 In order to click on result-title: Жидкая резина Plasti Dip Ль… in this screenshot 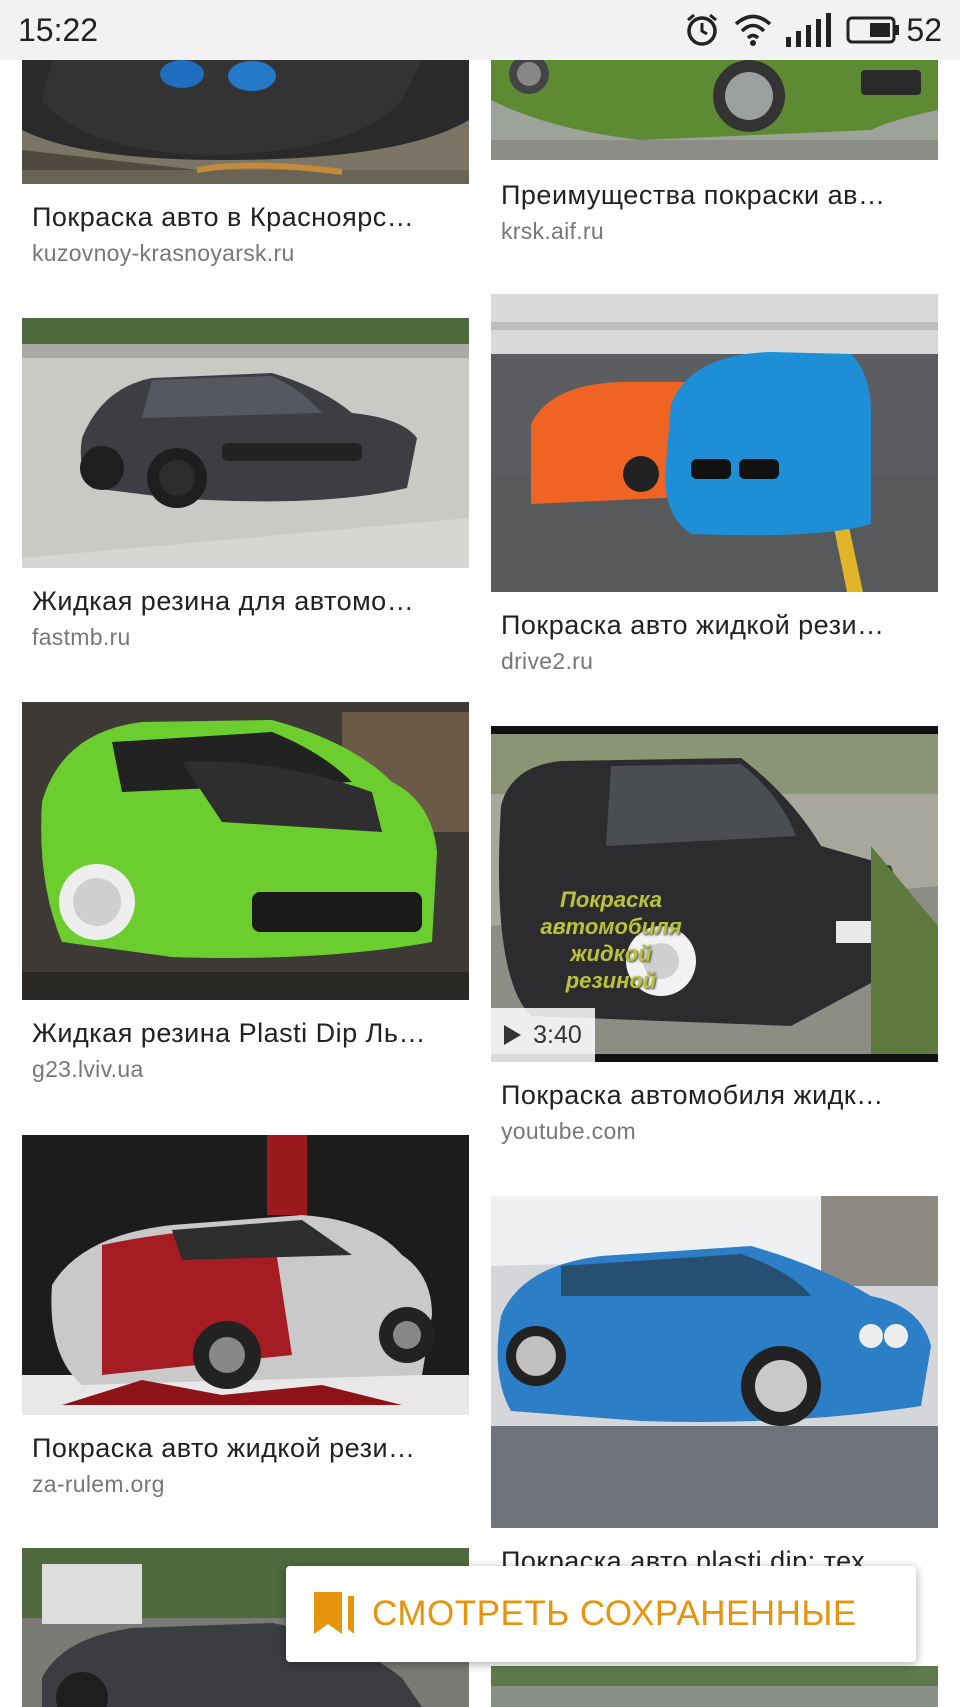, I will do `click(247, 1033)`.